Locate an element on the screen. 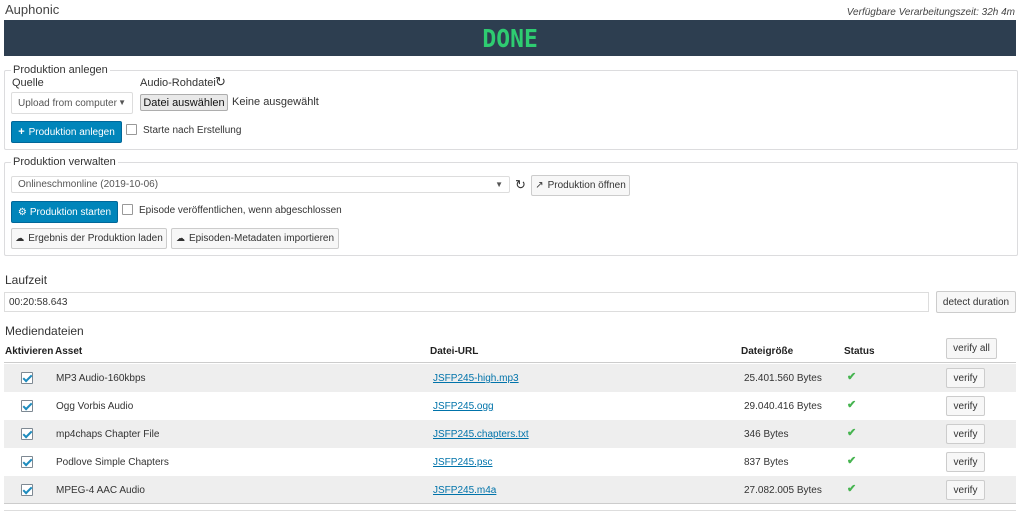 This screenshot has height=518, width=1024. row-file-size: 346 Bytes is located at coordinates (766, 434).